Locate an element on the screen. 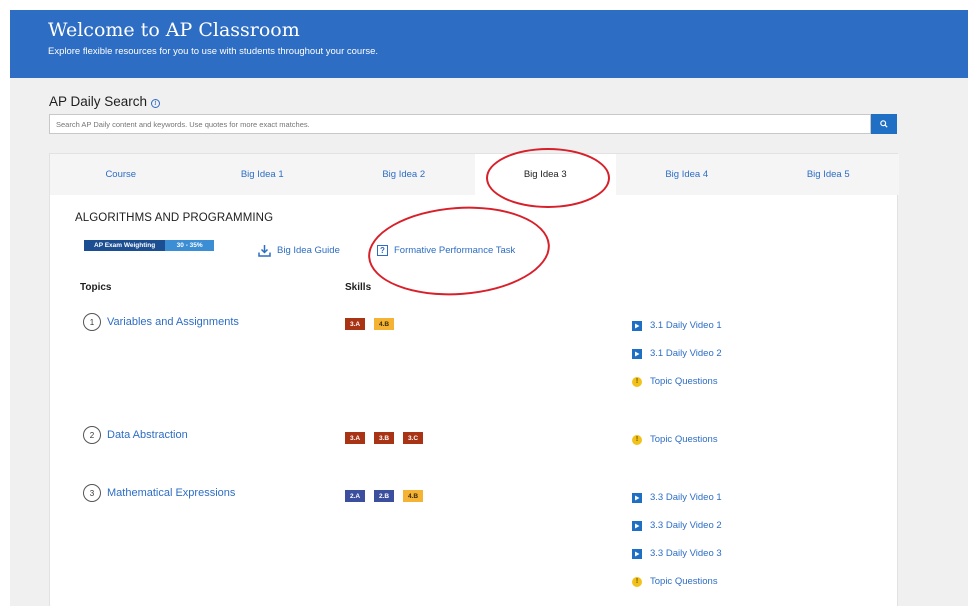  skill-badge: 2.B is located at coordinates (384, 496).